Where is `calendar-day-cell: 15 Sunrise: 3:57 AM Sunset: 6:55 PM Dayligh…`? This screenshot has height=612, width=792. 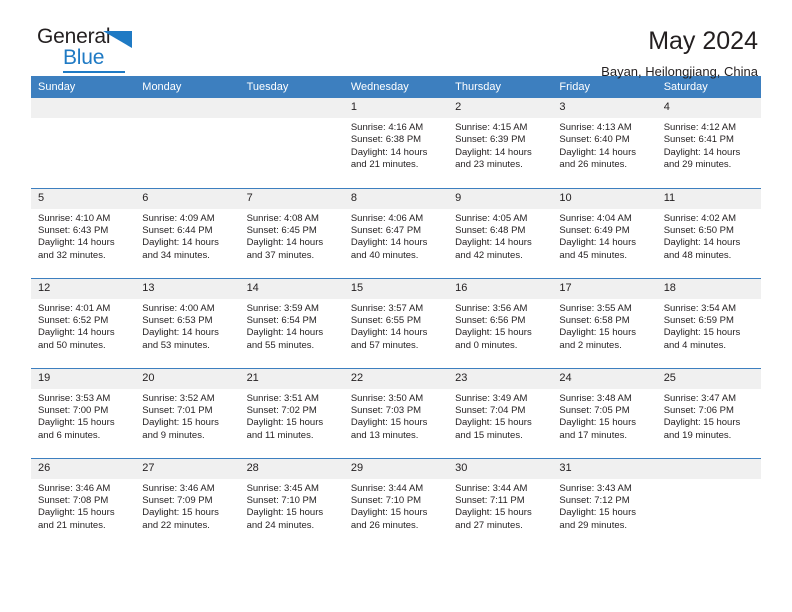
calendar-day-cell: 15 Sunrise: 3:57 AM Sunset: 6:55 PM Dayligh… is located at coordinates (396, 322).